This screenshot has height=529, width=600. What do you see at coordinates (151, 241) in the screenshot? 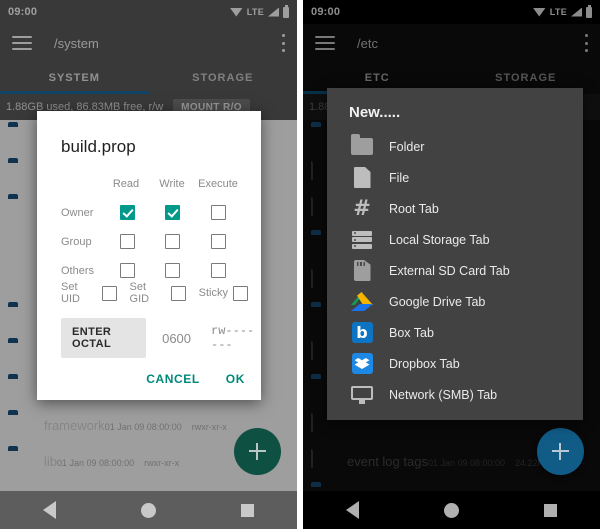
I see `permission-row-group: Group` at bounding box center [151, 241].